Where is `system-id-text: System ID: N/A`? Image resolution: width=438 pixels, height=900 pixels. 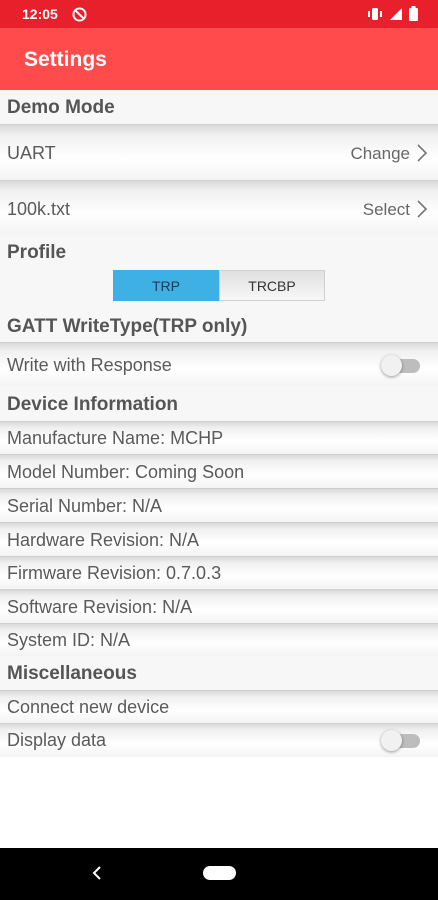
system-id-text: System ID: N/A is located at coordinates (69, 640).